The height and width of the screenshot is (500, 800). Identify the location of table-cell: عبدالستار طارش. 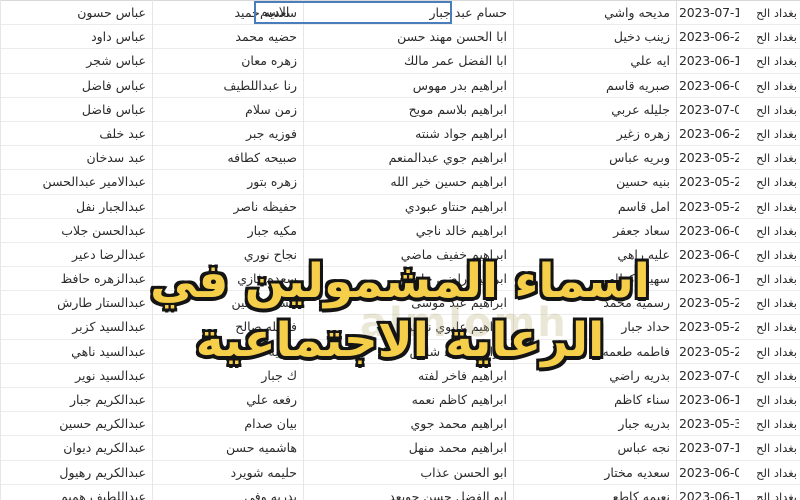
(76, 303).